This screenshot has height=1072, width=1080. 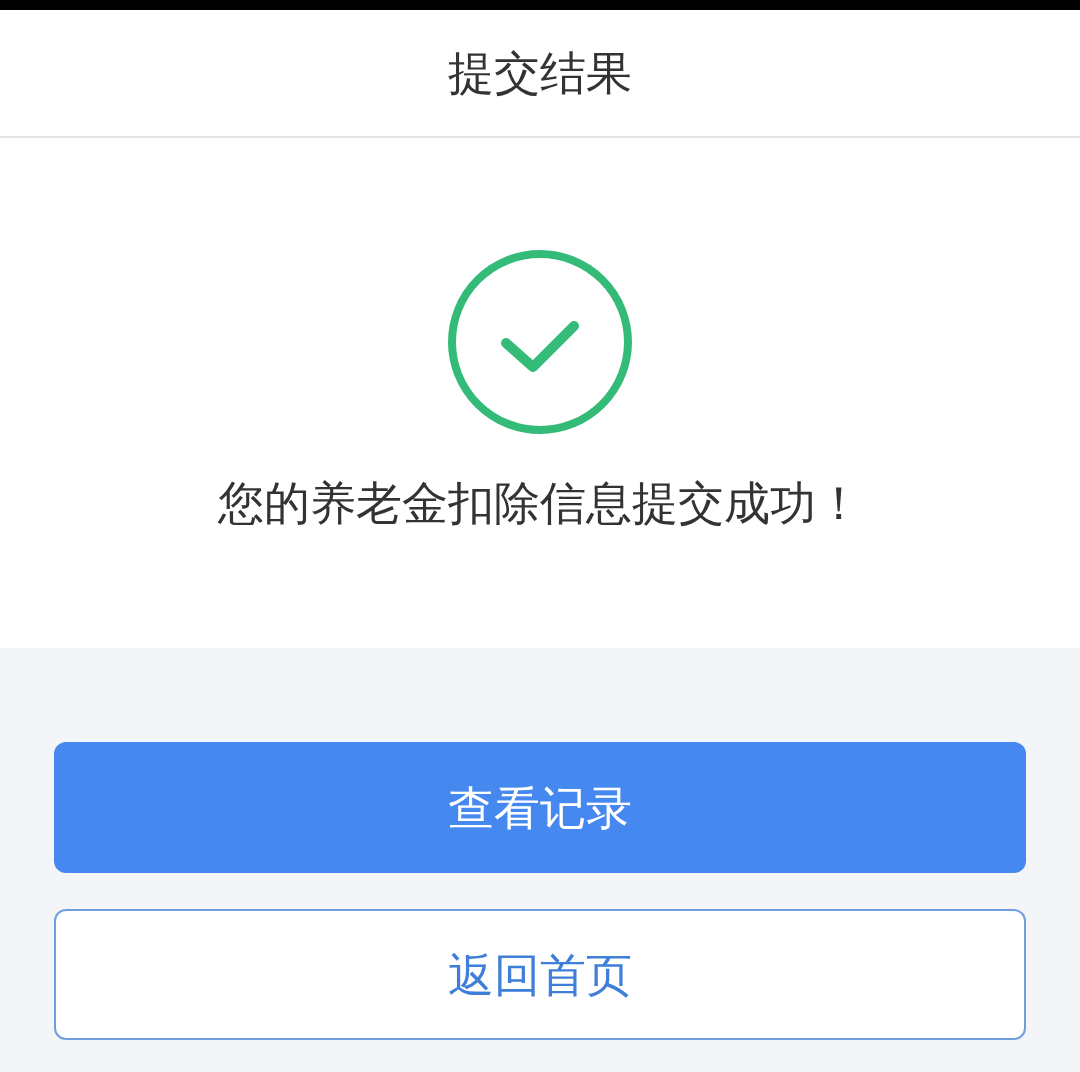 What do you see at coordinates (540, 503) in the screenshot?
I see `success-message: 您的养老金扣除信息提交成功！` at bounding box center [540, 503].